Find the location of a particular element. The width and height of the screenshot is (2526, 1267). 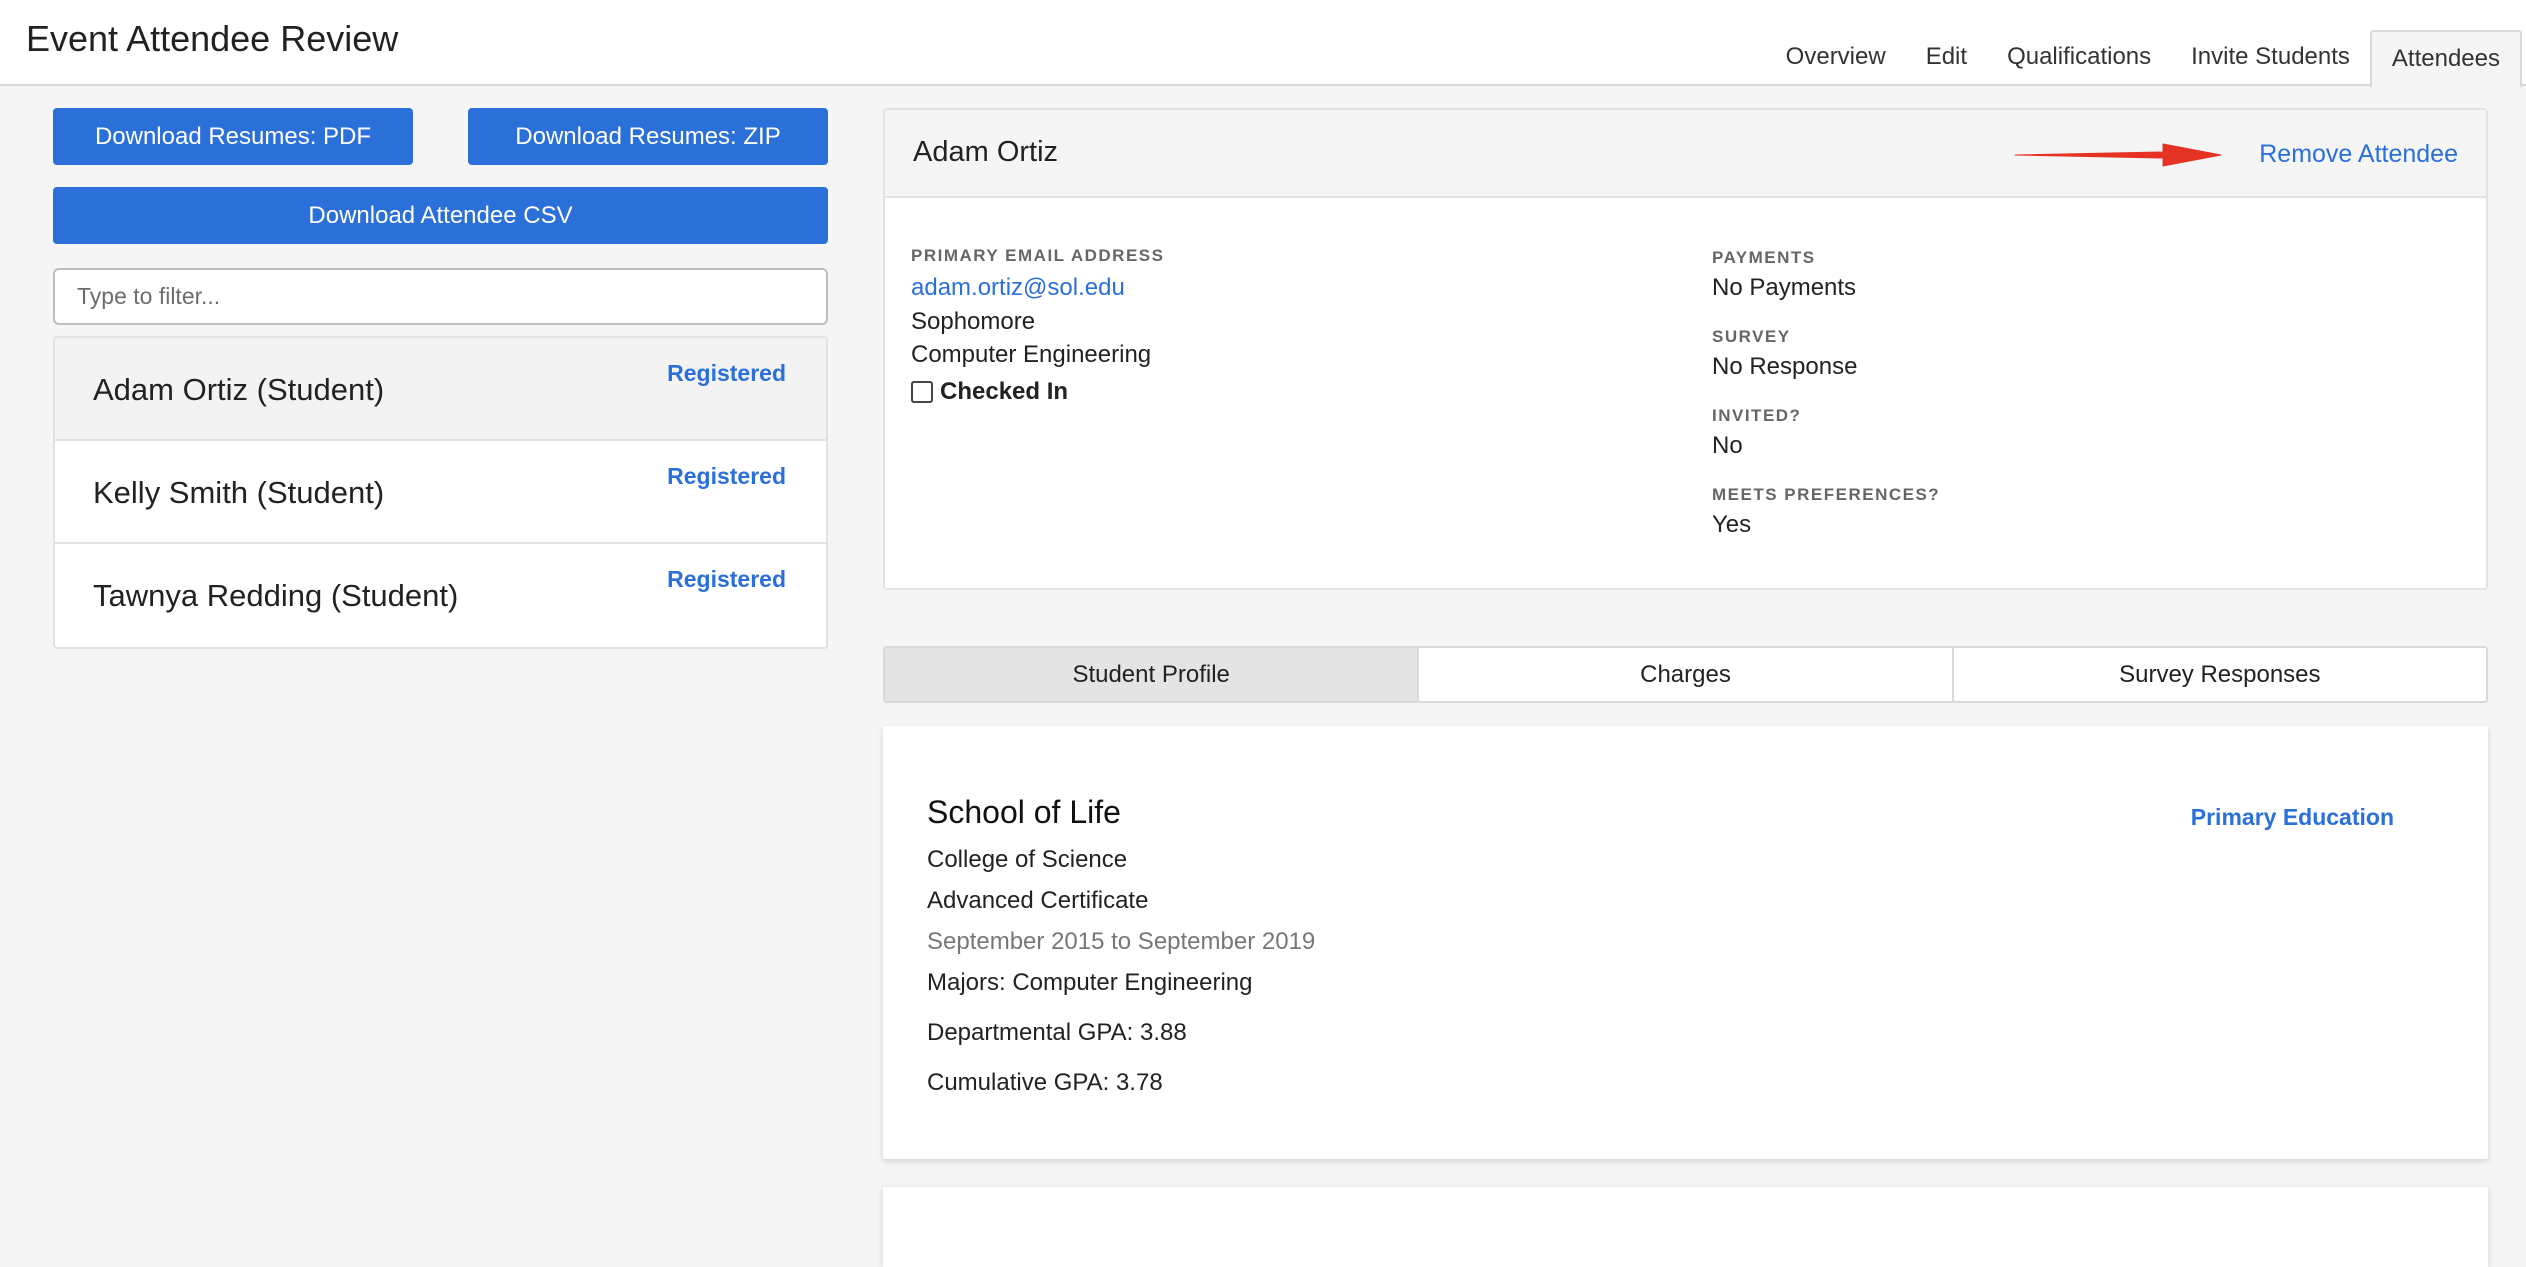

education-dates: September 2015 to September 2019 is located at coordinates (1121, 941).